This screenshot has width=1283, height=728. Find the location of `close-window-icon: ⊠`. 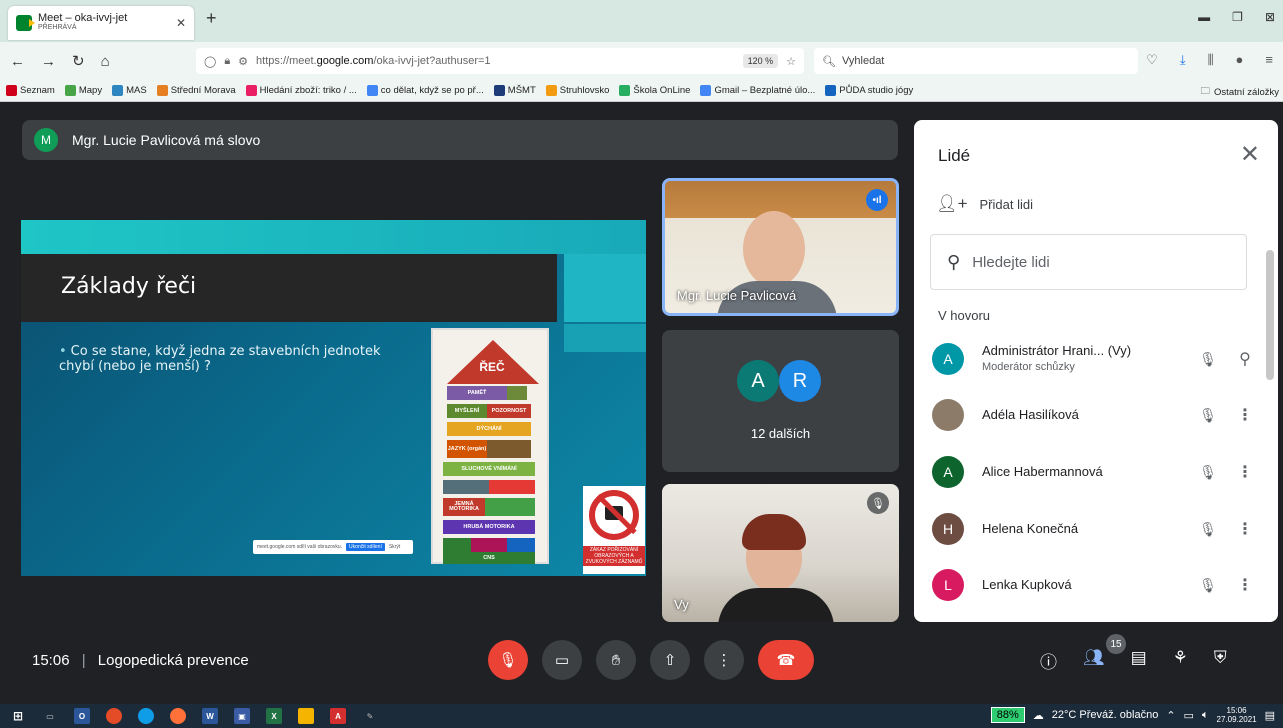

close-window-icon: ⊠ is located at coordinates (1270, 17).